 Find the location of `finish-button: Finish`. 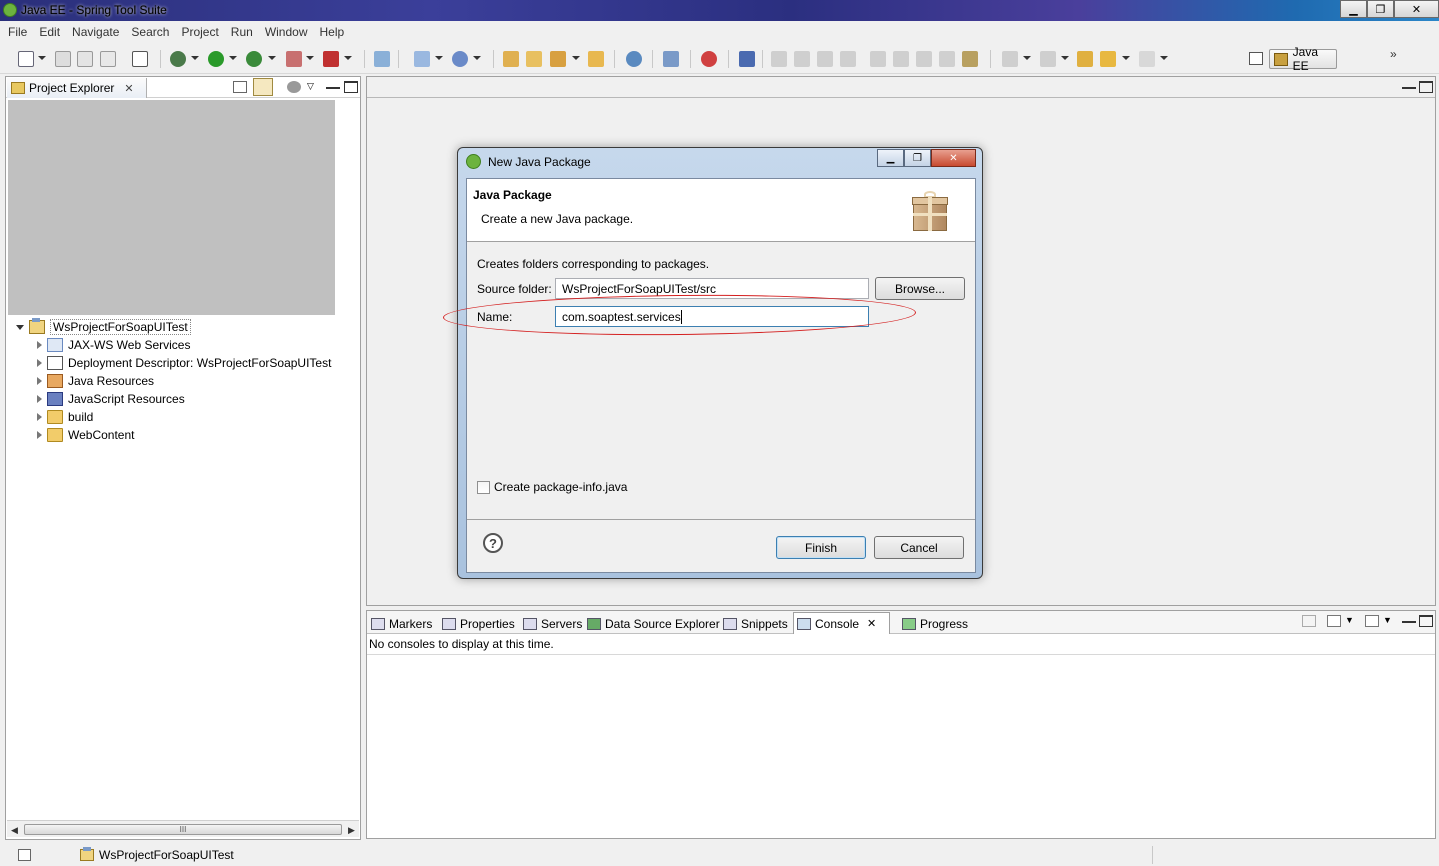

finish-button: Finish is located at coordinates (821, 547).